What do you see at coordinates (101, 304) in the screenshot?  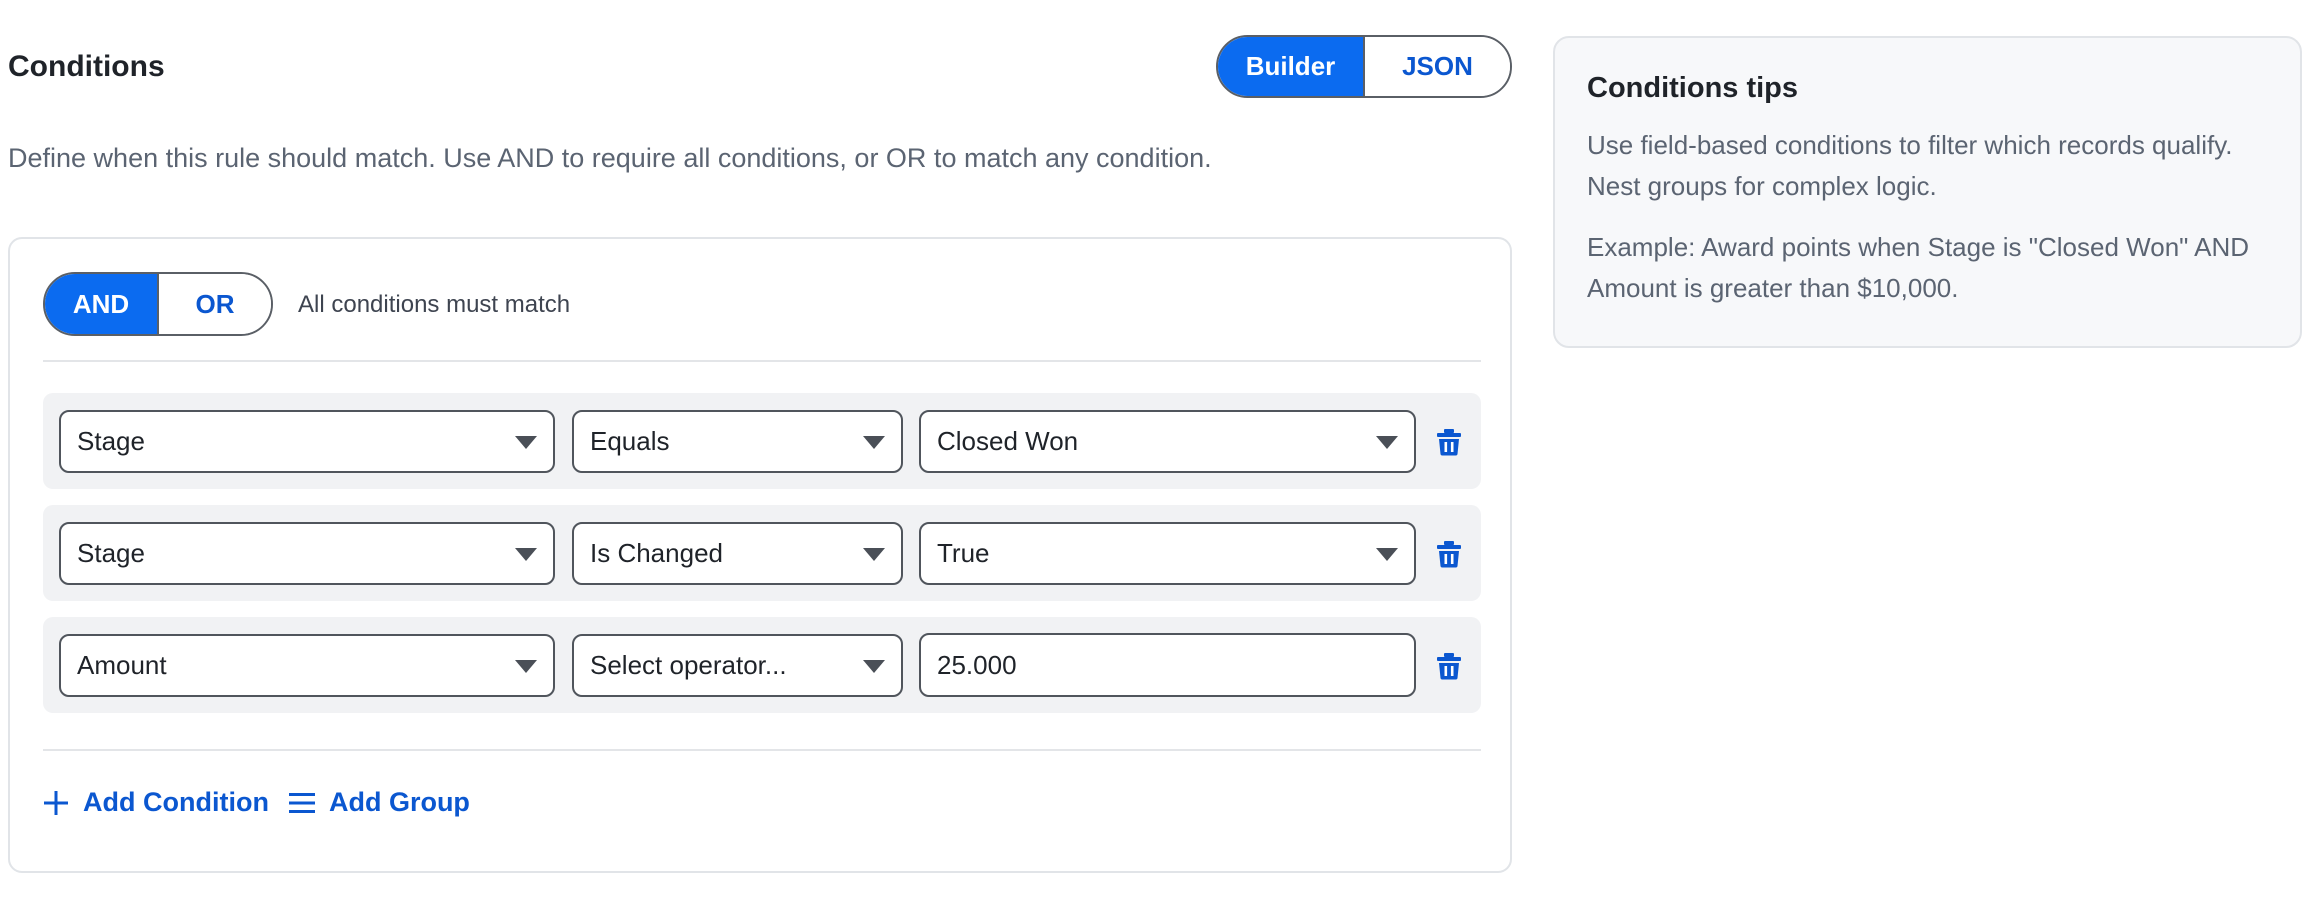 I see `and-logic-button: AND` at bounding box center [101, 304].